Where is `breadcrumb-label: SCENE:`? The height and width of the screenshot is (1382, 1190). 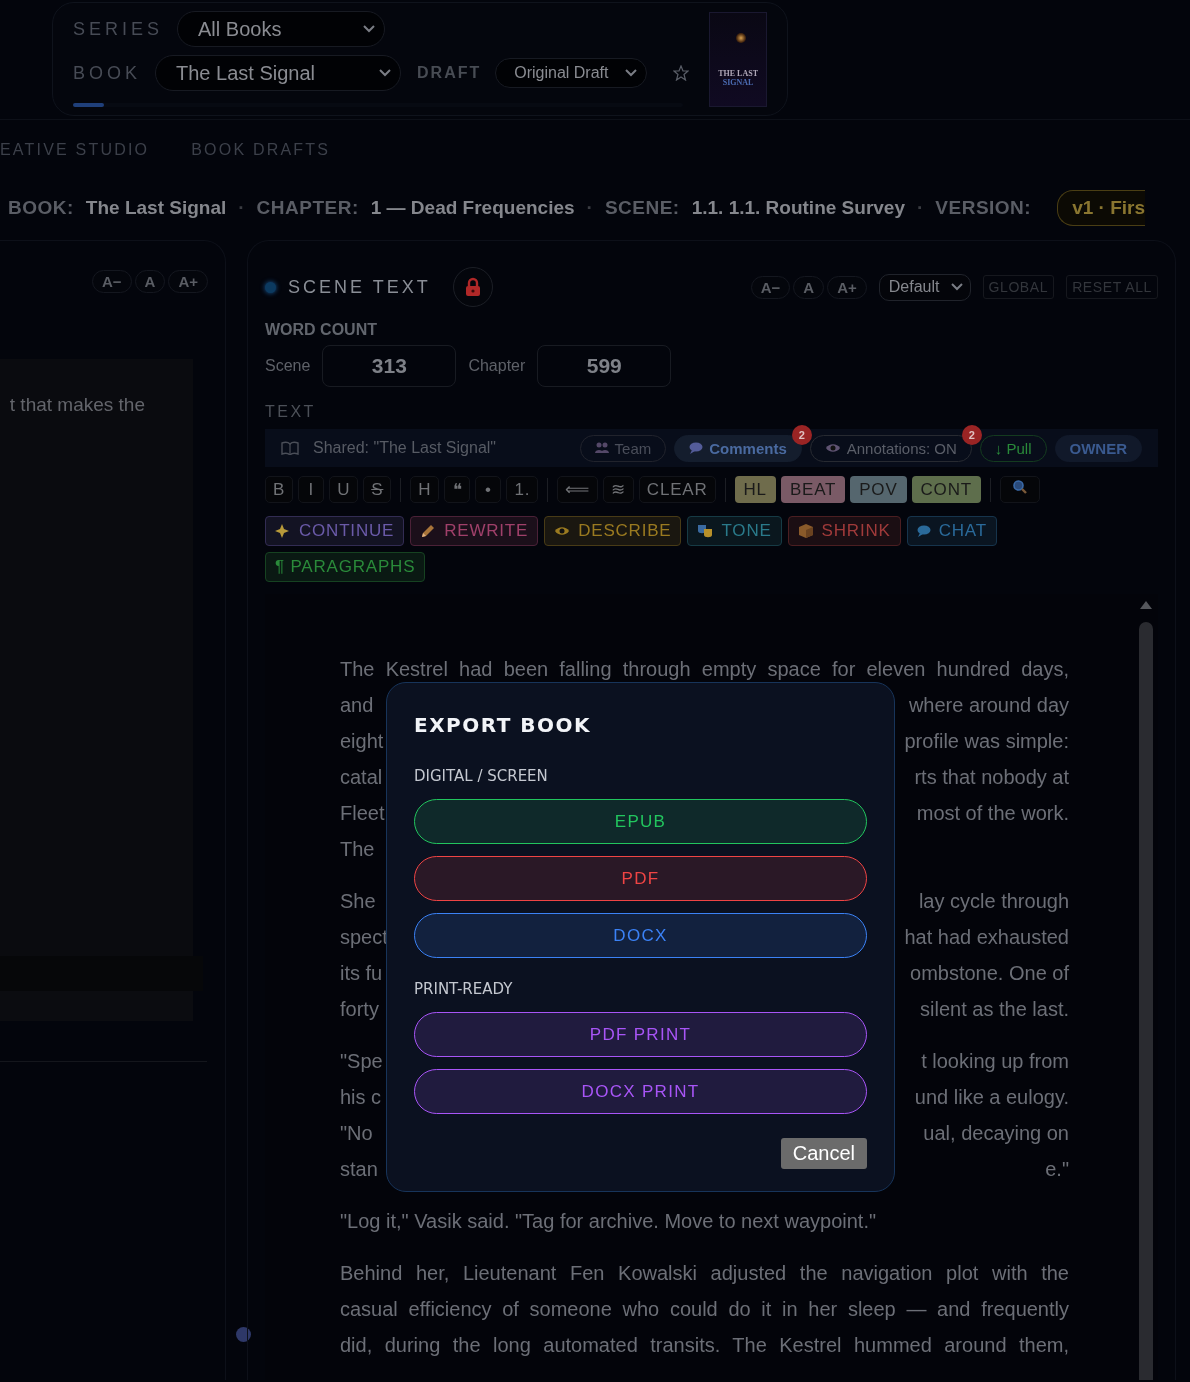 breadcrumb-label: SCENE: is located at coordinates (642, 208).